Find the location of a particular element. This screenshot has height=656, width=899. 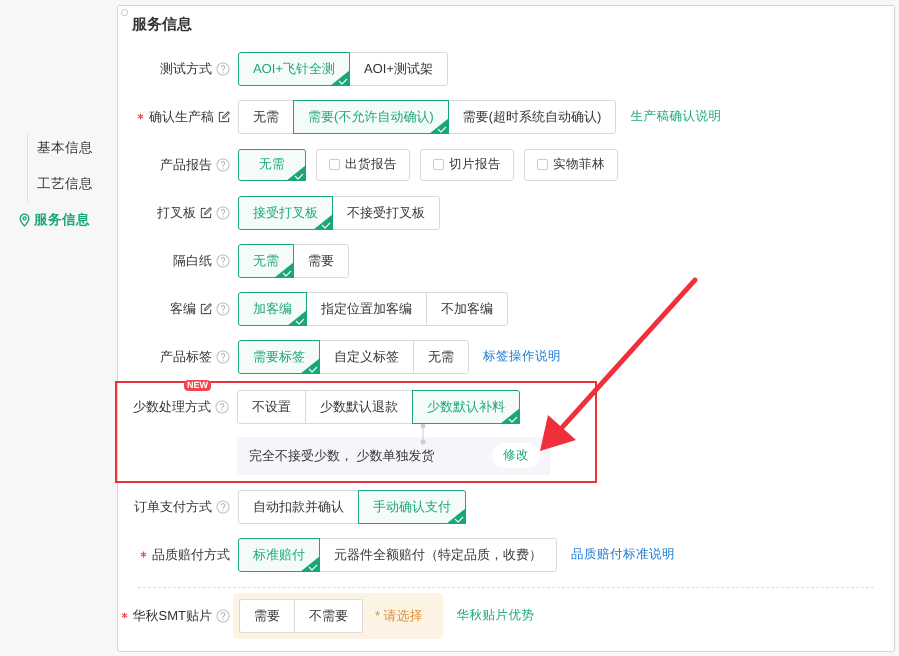

help-link: 品质赔付标准说明 is located at coordinates (623, 554).